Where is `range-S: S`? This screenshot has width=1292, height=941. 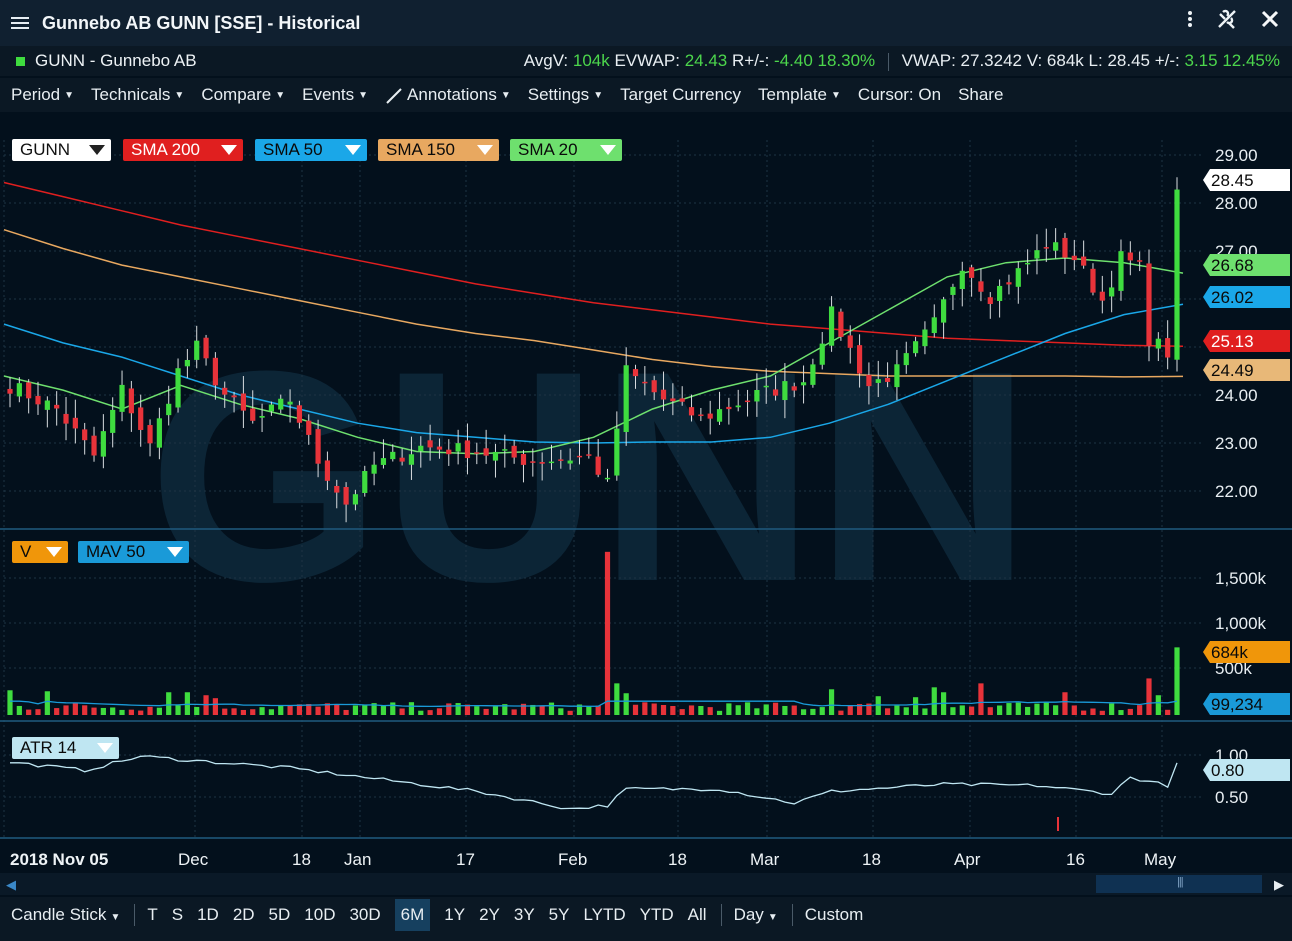 range-S: S is located at coordinates (177, 915).